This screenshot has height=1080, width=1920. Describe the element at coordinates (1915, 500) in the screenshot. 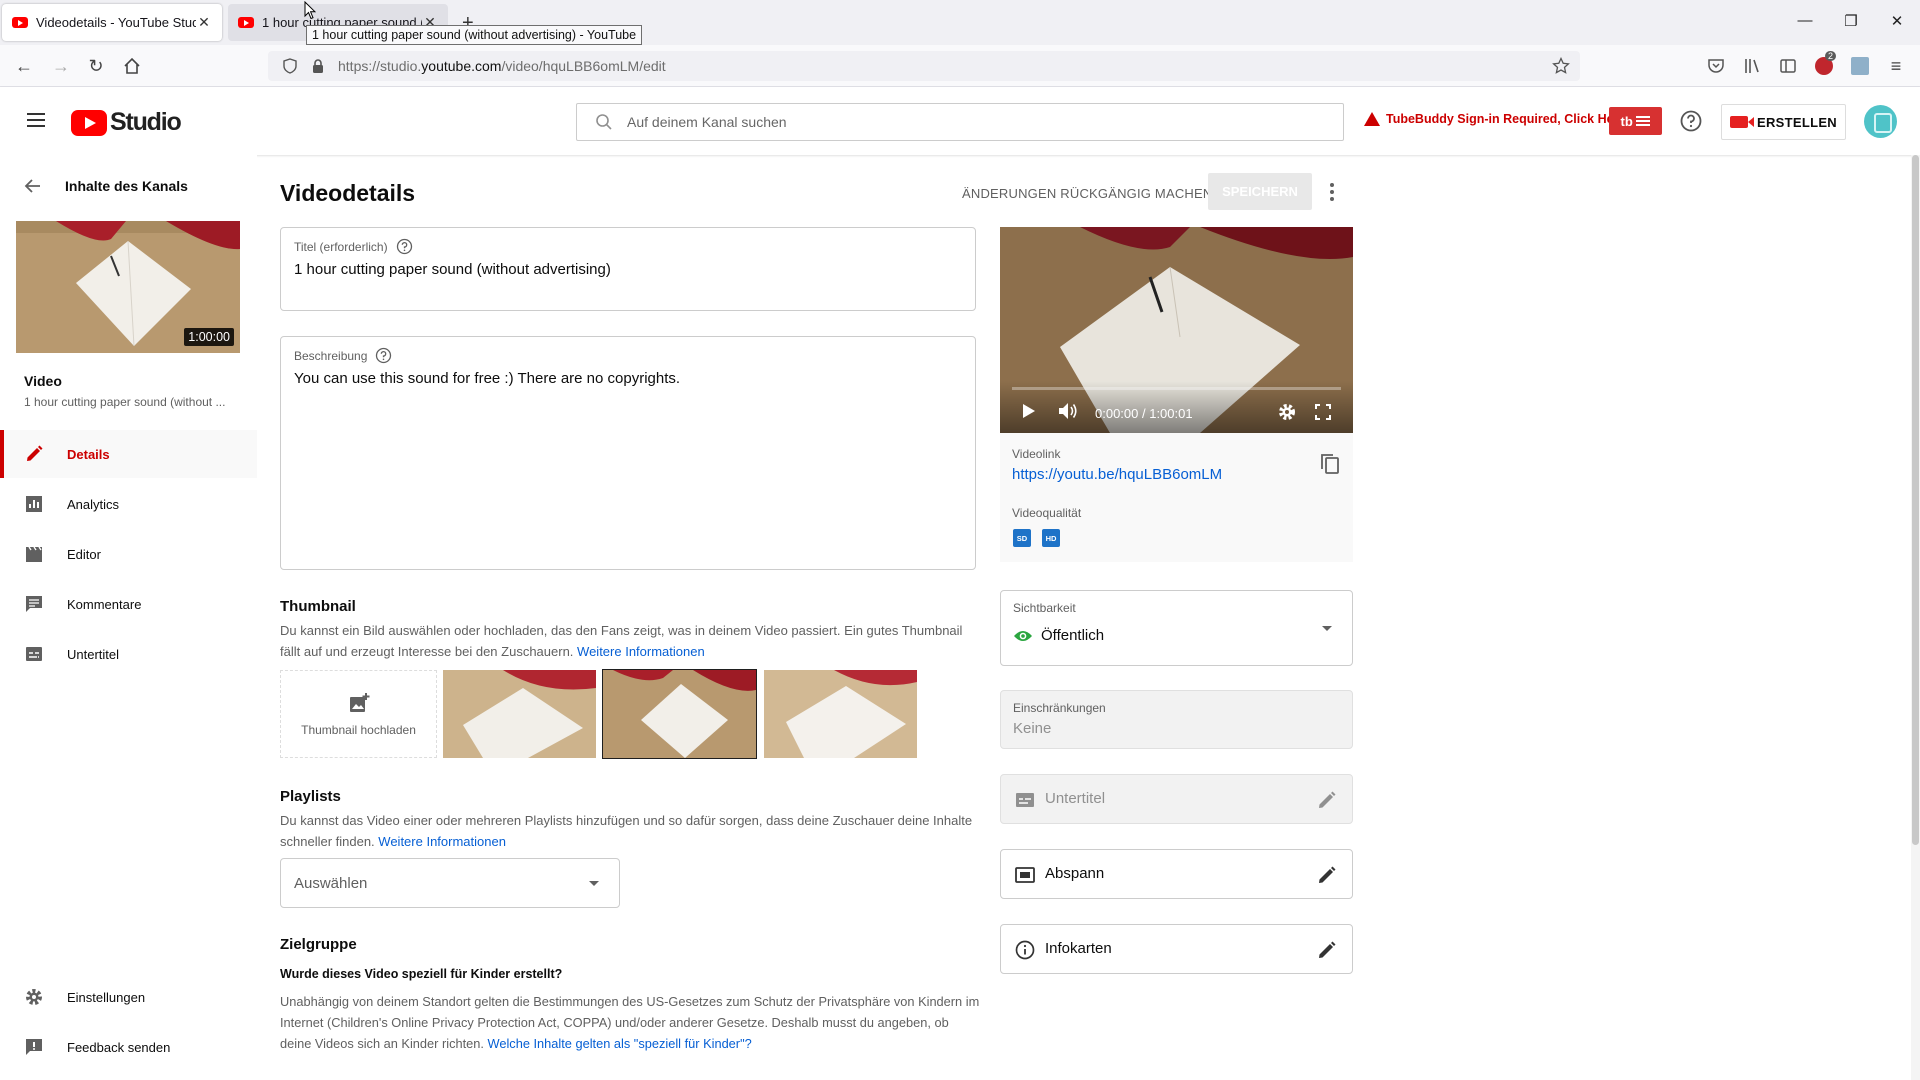

I see `scrollbar-thumb` at that location.